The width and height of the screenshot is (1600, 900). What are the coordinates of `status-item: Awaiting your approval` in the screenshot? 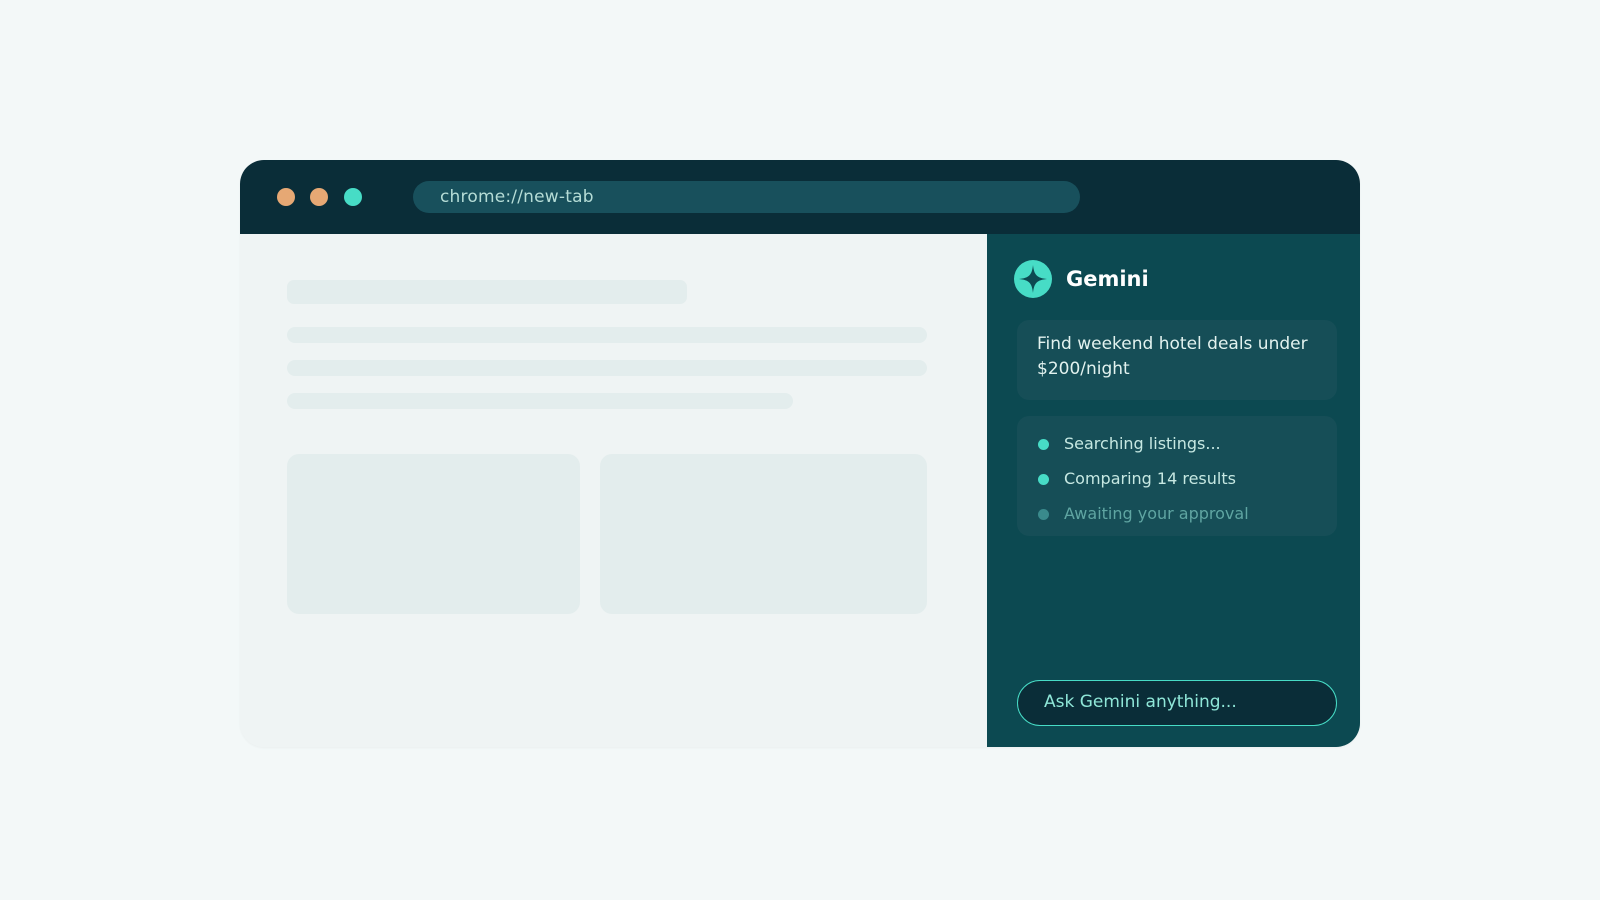 It's located at (1177, 514).